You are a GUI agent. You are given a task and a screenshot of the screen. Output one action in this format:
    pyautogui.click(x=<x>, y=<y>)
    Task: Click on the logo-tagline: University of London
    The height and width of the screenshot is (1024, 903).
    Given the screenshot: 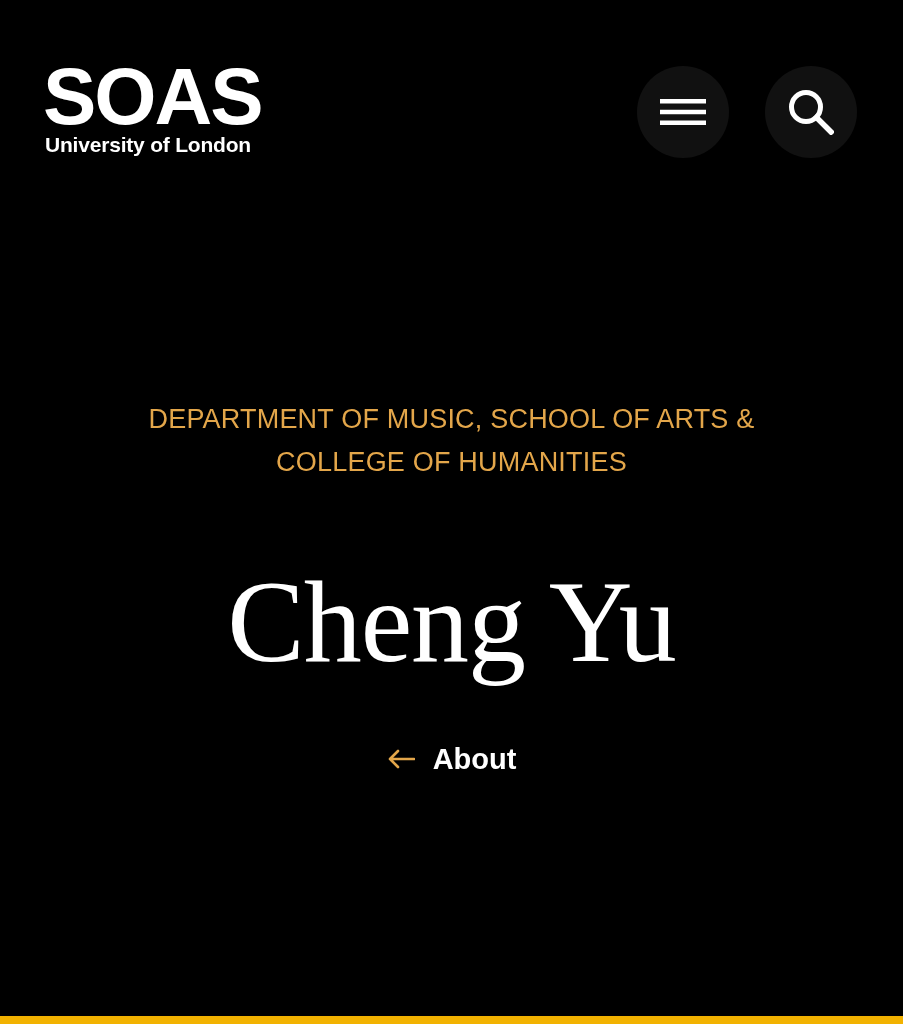 What is the action you would take?
    pyautogui.click(x=148, y=145)
    